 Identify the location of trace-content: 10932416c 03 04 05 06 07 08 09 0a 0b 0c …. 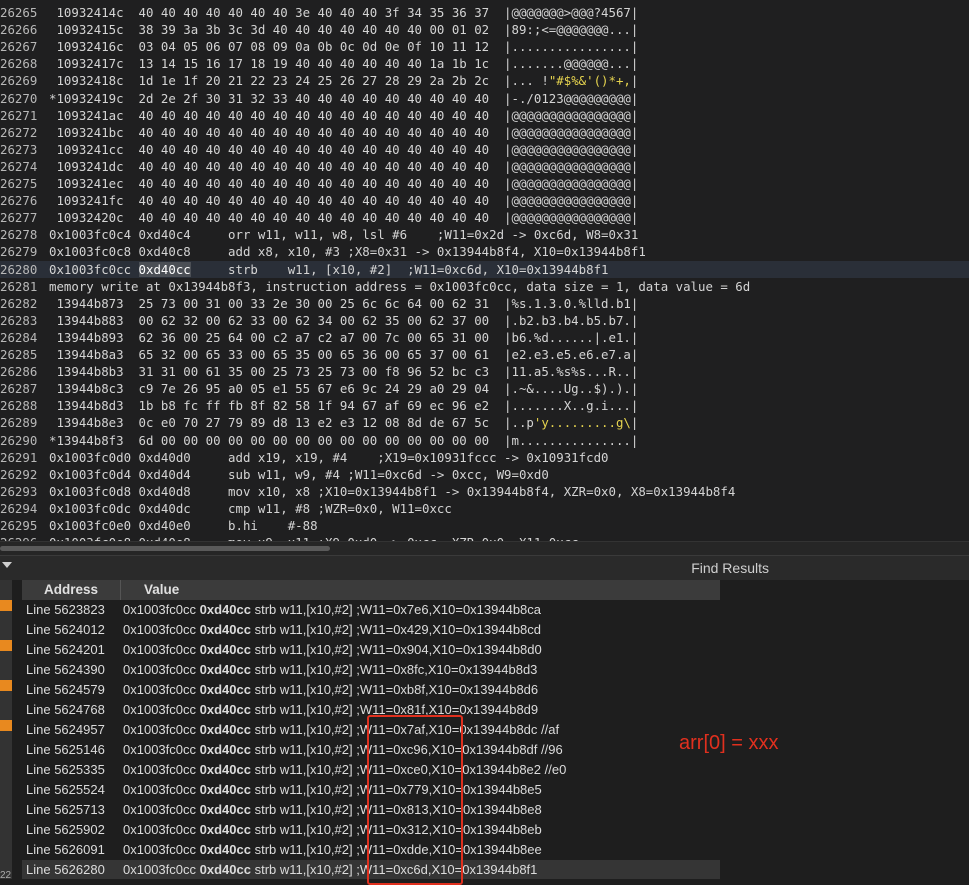
(344, 47).